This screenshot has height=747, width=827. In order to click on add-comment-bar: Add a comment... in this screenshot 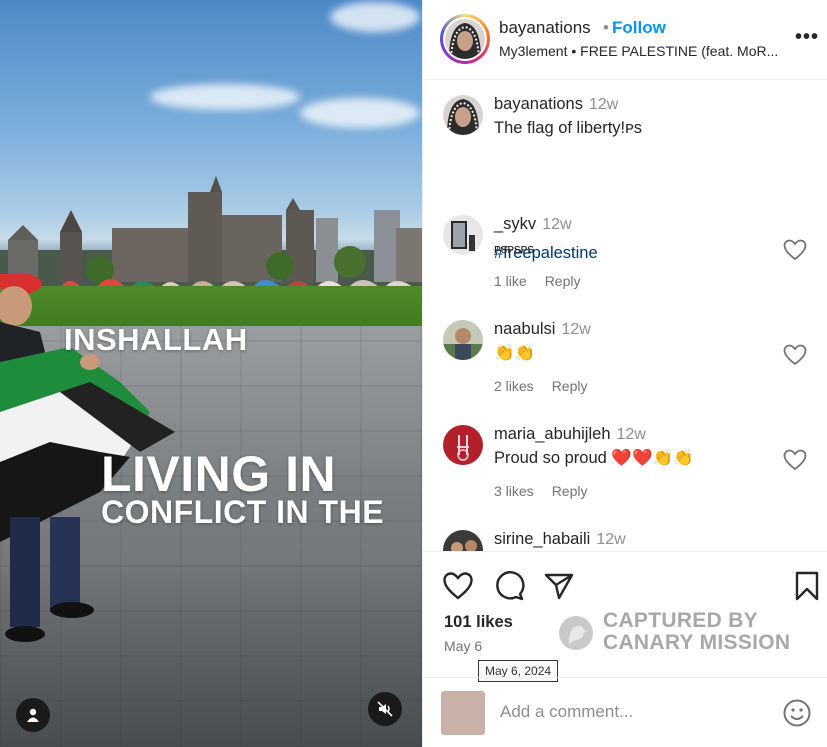, I will do `click(625, 712)`.